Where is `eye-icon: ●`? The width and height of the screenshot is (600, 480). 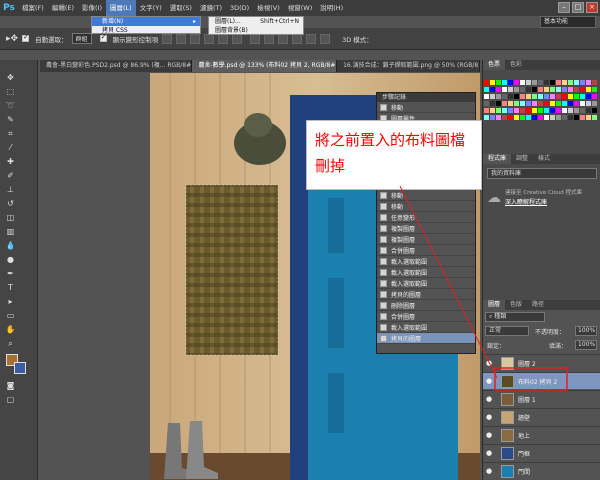
eye-icon: ● is located at coordinates (489, 453).